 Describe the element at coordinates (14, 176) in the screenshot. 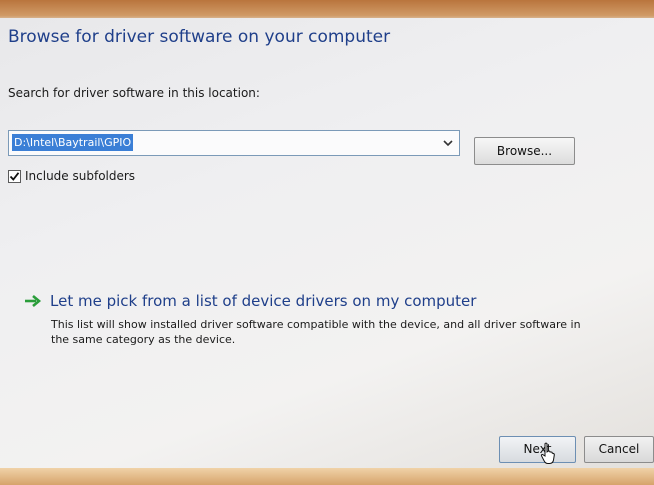

I see `include-subfolders-checkbox` at that location.